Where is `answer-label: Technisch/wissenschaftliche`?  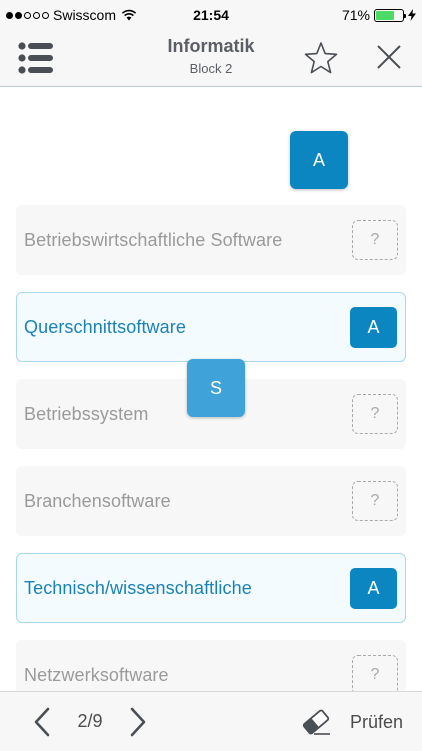
answer-label: Technisch/wissenschaftliche is located at coordinates (138, 587).